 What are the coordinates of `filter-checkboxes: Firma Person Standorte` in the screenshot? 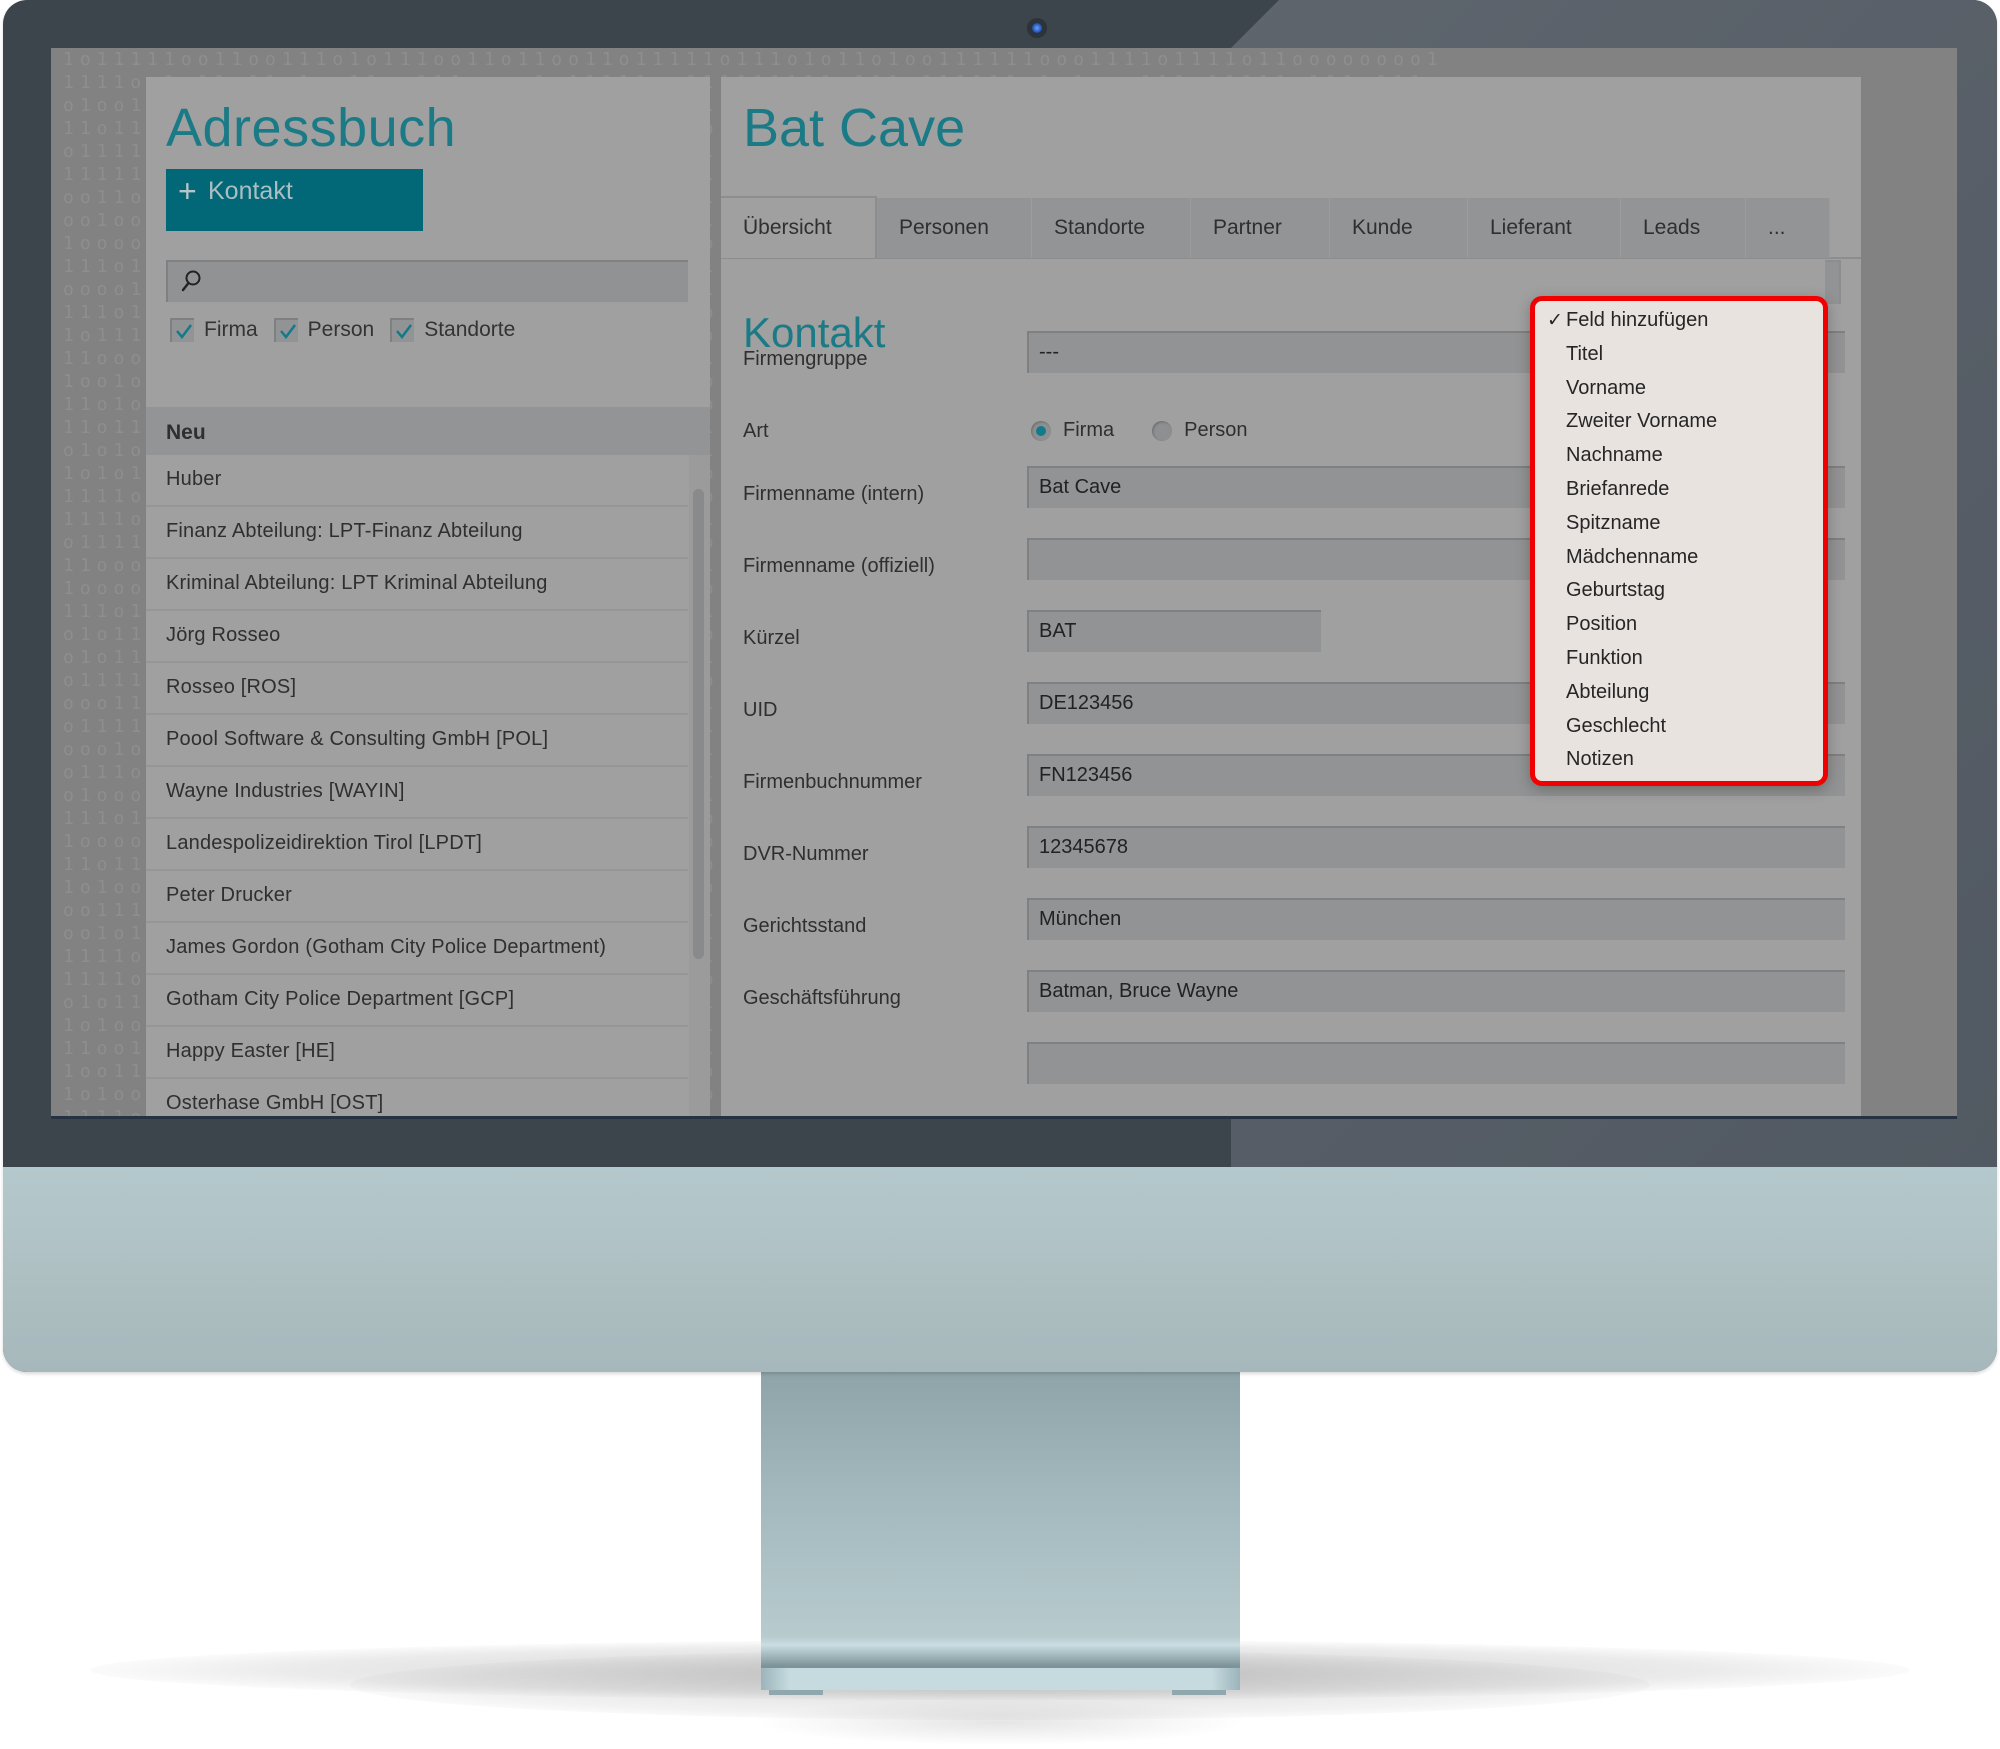 It's located at (350, 330).